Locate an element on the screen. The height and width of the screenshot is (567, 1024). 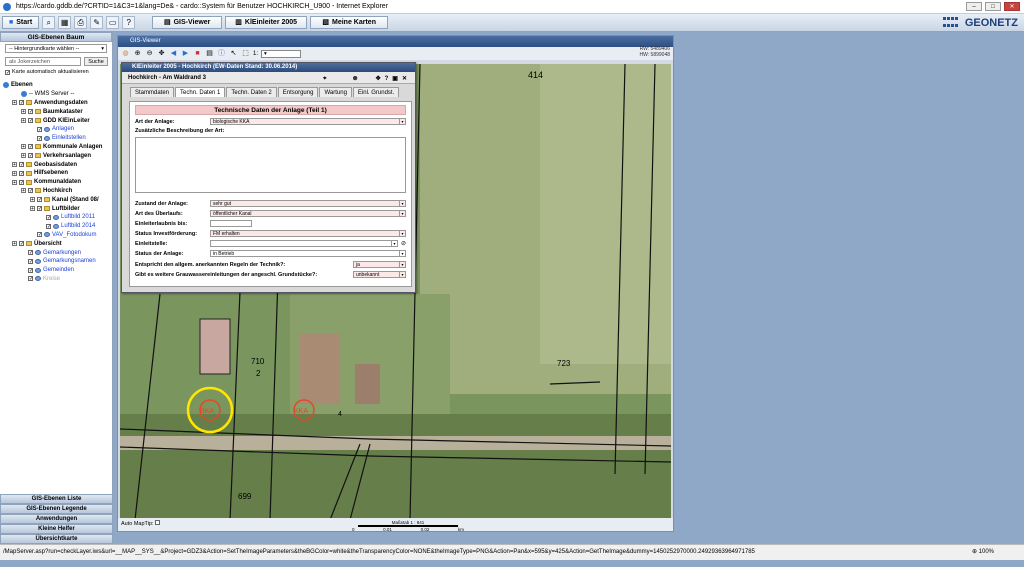
search-icon: ⌕ is located at coordinates (49, 22).